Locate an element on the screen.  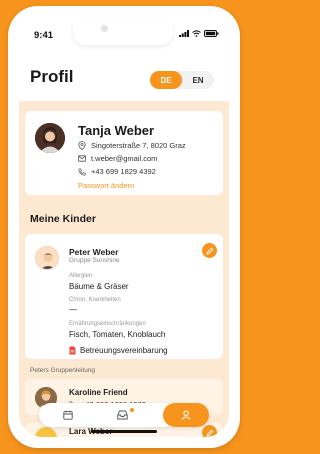
care-agreement-document: Betreuungsvereinbarung is located at coordinates (118, 350).